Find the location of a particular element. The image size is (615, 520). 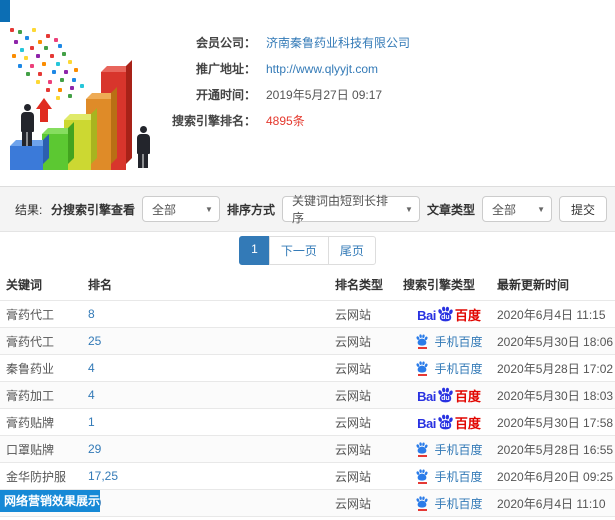

member-company-label: 会员公司： is located at coordinates (225, 43).